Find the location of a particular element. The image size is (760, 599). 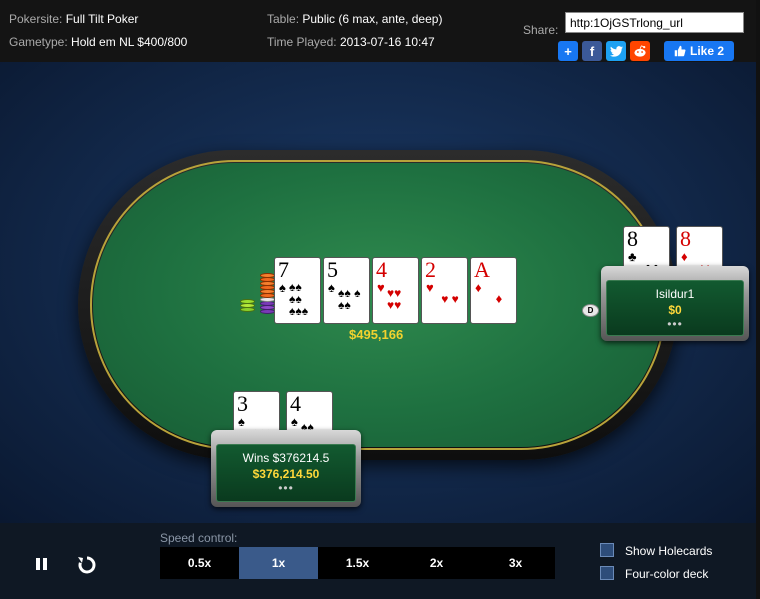

board-card-3: 4 ♥ ♥♥ ♥♥ is located at coordinates (395, 290).